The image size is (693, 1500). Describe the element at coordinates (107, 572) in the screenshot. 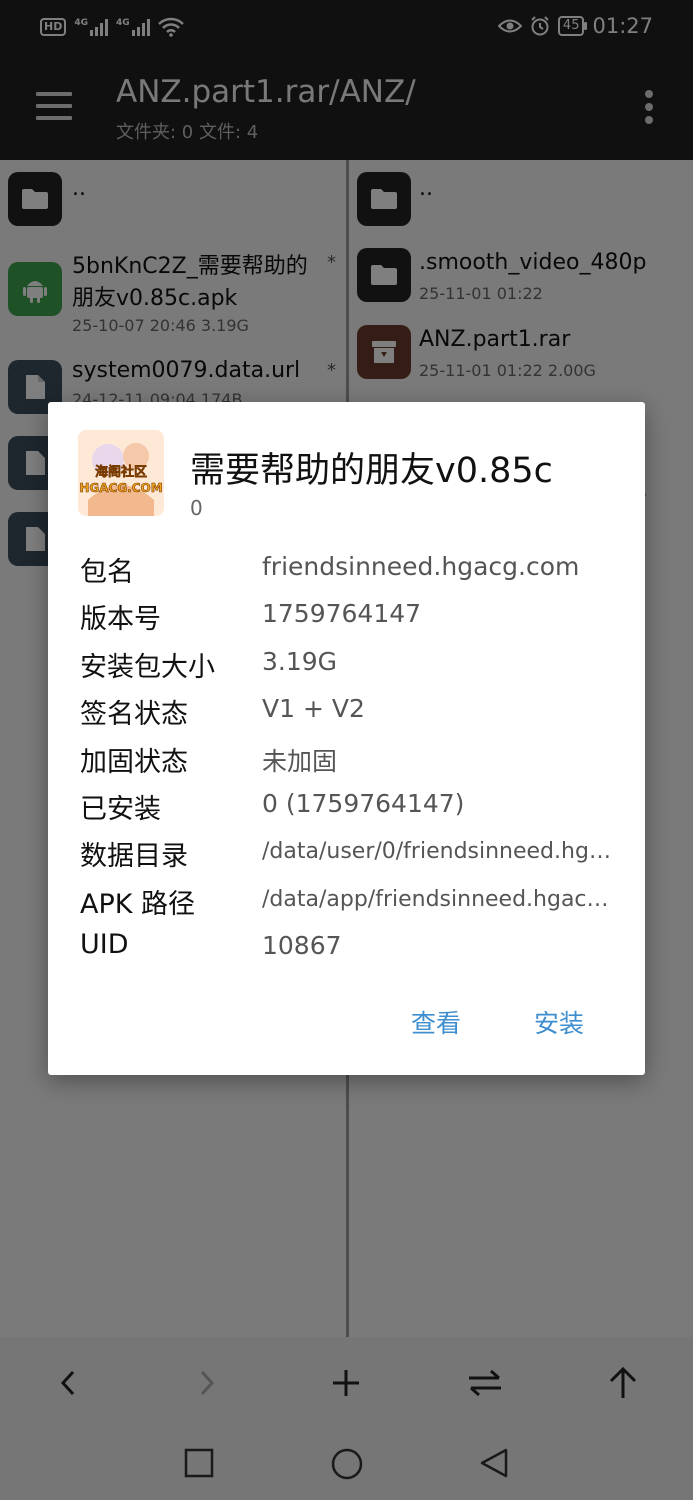

I see `info-key: 包名` at that location.